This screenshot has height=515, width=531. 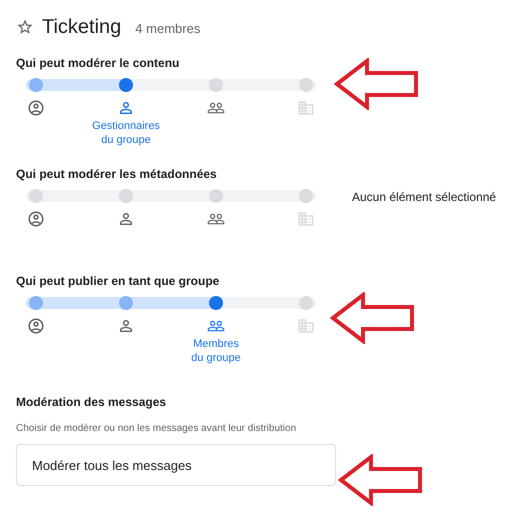 What do you see at coordinates (98, 64) in the screenshot?
I see `setting-label: Qui peut modérer le contenu` at bounding box center [98, 64].